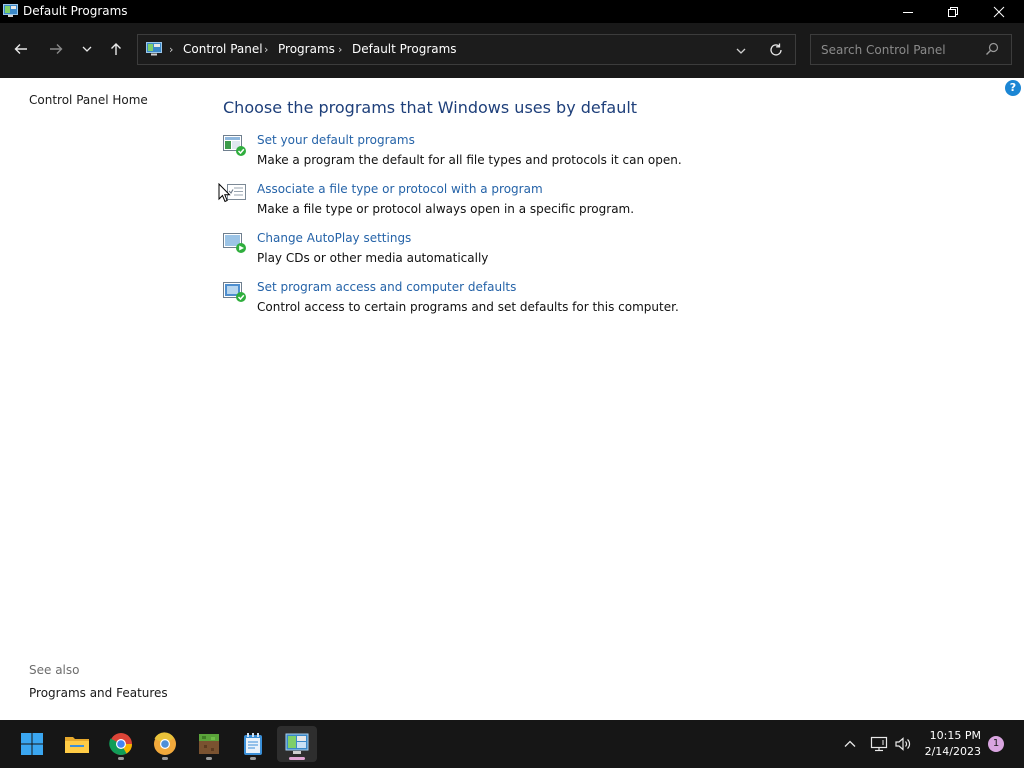  Describe the element at coordinates (512, 744) in the screenshot. I see `taskbar: 10:15 PM 2/14/2023 1` at that location.